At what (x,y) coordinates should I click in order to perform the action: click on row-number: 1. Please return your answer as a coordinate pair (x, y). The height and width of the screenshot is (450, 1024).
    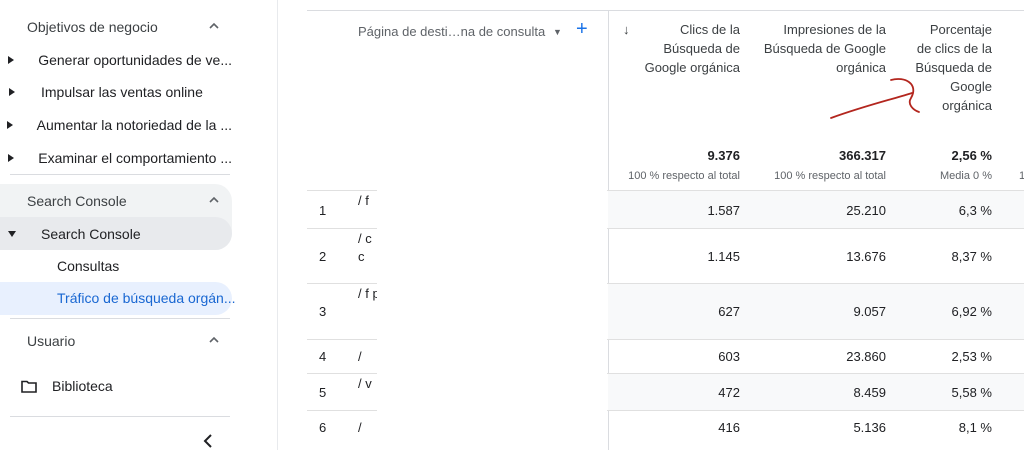
    Looking at the image, I should click on (323, 210).